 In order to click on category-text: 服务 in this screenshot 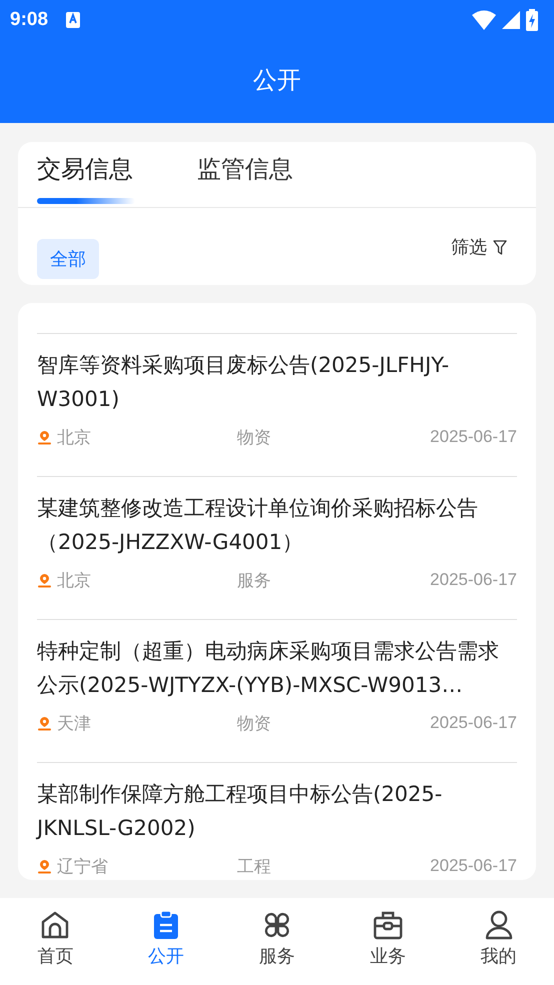, I will do `click(254, 581)`.